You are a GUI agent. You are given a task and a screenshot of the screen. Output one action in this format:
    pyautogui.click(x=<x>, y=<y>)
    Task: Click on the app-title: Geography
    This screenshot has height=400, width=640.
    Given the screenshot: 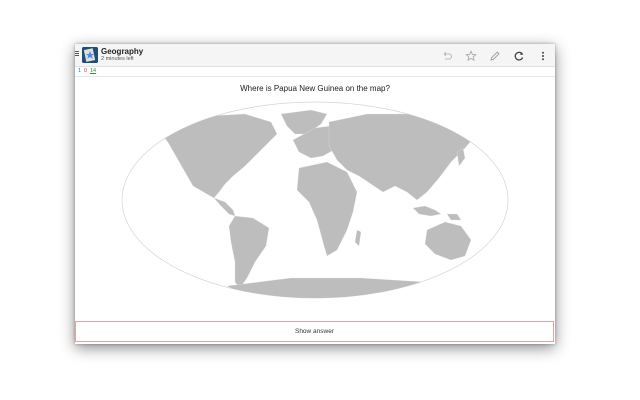 What is the action you would take?
    pyautogui.click(x=122, y=51)
    